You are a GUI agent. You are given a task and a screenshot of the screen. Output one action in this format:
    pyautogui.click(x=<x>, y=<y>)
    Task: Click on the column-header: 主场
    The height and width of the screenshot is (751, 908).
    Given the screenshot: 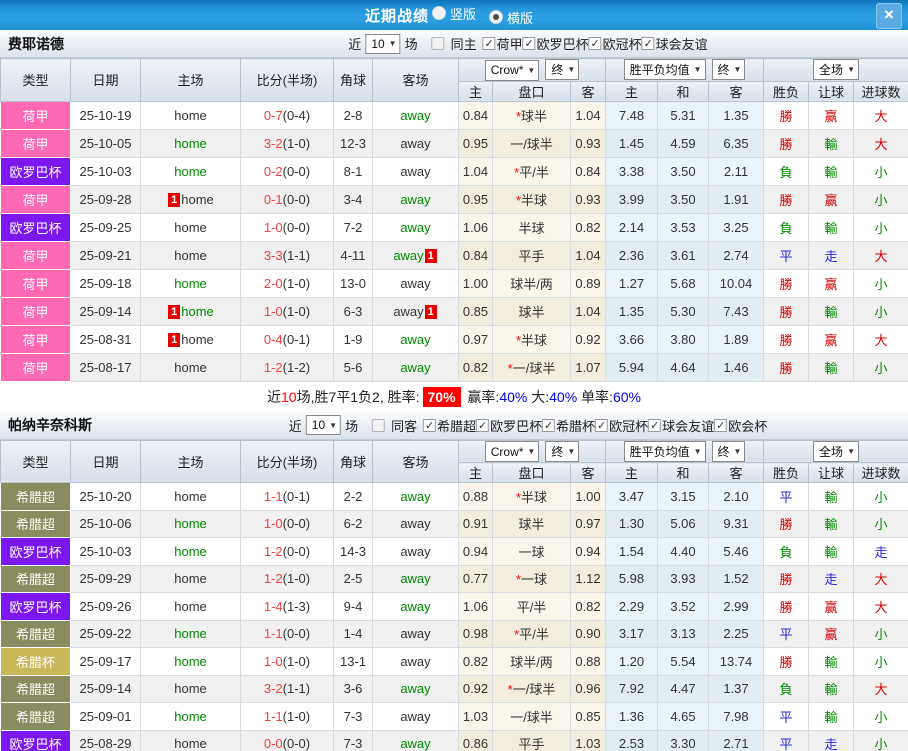 What is the action you would take?
    pyautogui.click(x=190, y=80)
    